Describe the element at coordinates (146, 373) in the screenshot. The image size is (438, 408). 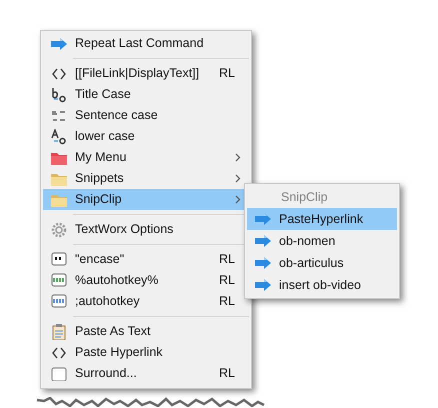
I see `menu-item: Surround... RL` at that location.